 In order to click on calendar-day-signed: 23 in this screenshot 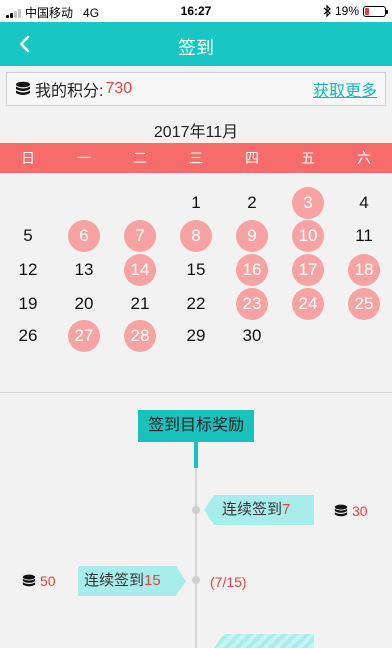, I will do `click(252, 304)`.